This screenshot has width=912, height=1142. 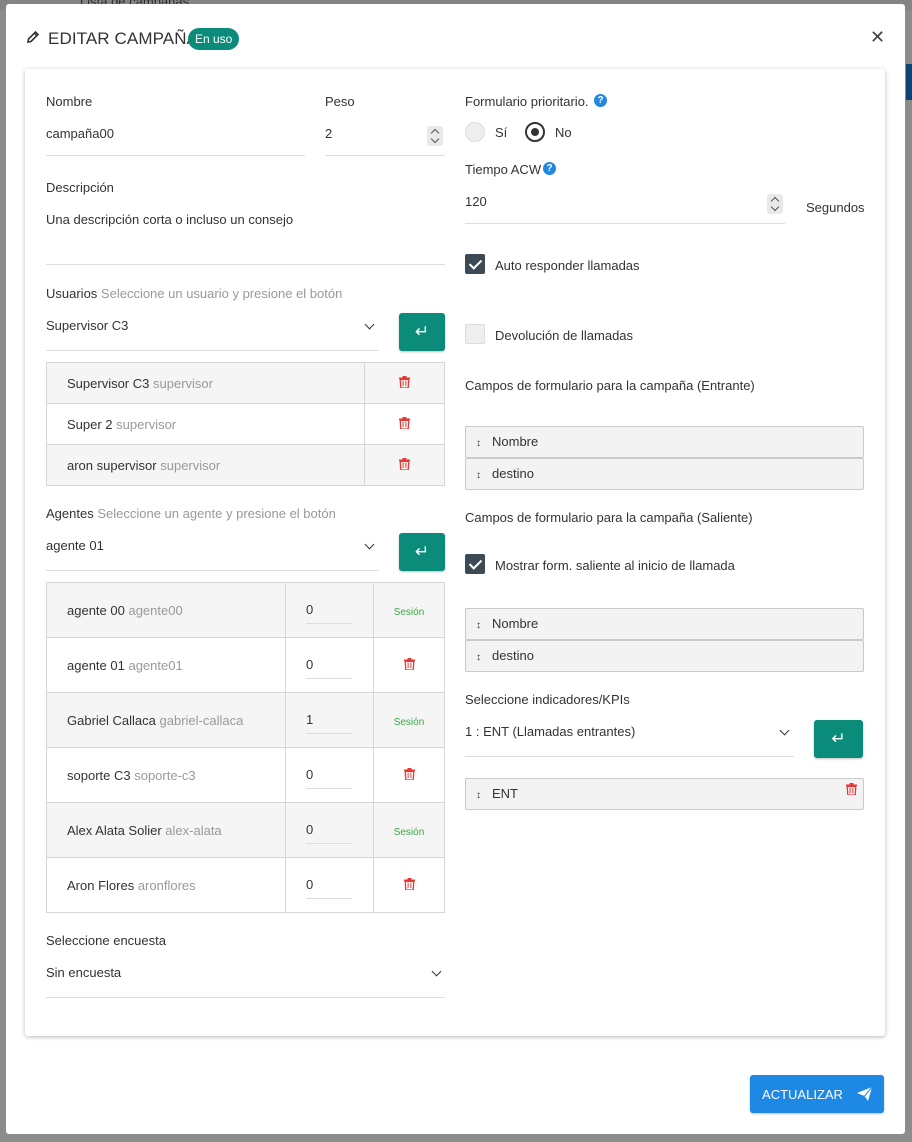 I want to click on agentes-title: Agentes, so click(x=70, y=513).